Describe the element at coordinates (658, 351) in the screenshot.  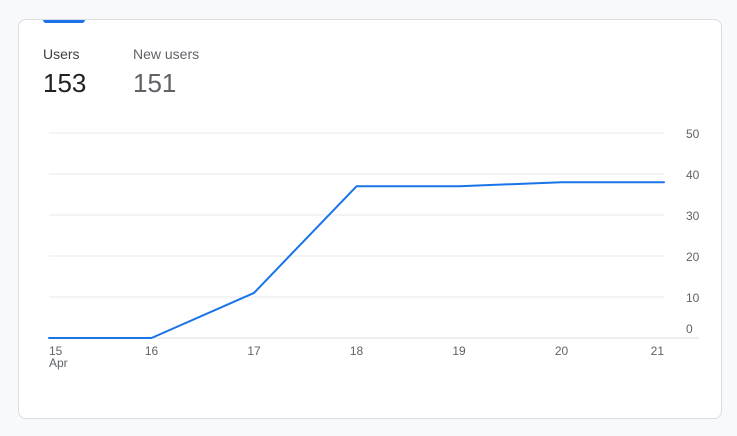
I see `x-tick-label-21: 21` at that location.